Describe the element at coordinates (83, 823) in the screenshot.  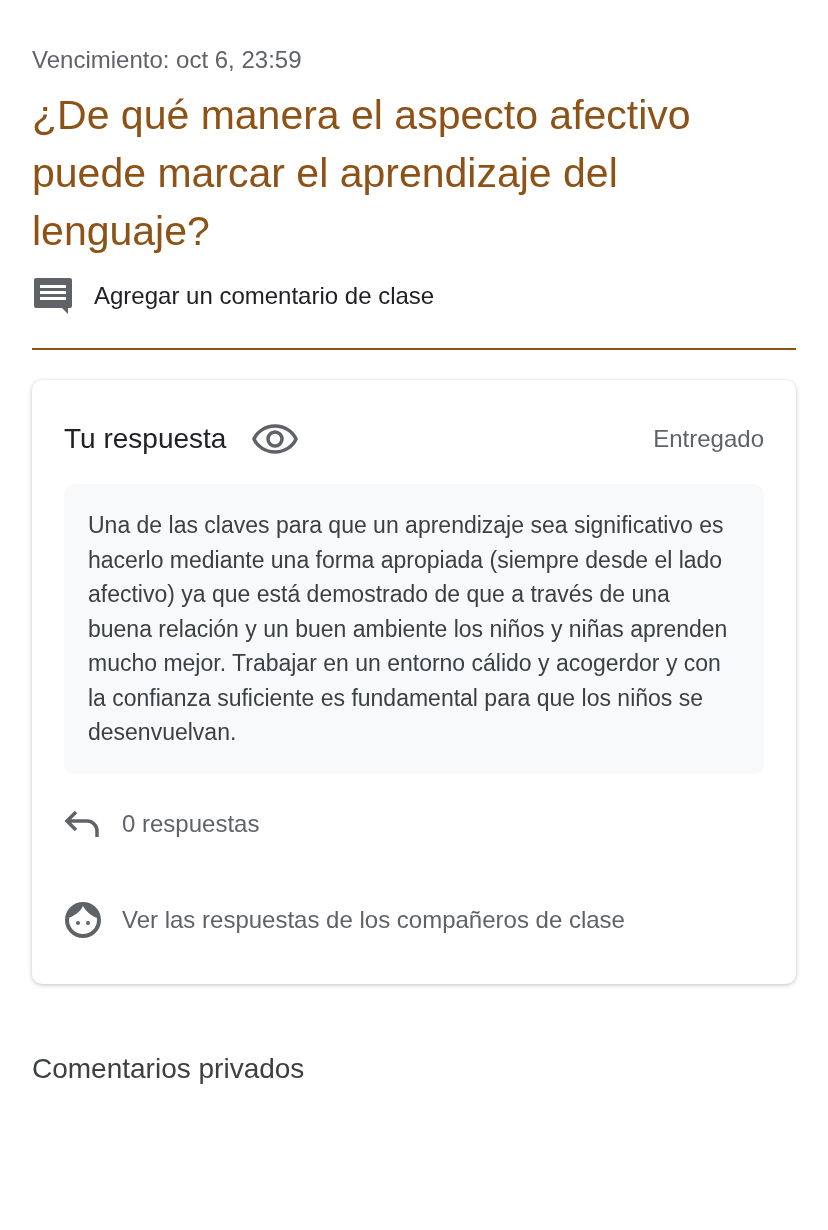
I see `reply-icon` at that location.